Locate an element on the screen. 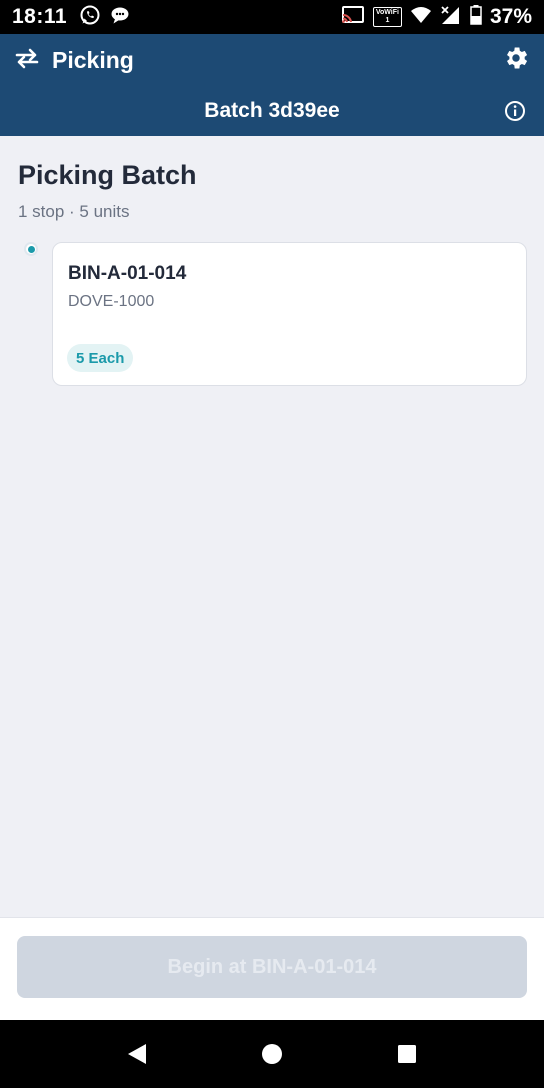 The width and height of the screenshot is (544, 1088). footer: Begin at BIN-A-01-014 is located at coordinates (272, 968).